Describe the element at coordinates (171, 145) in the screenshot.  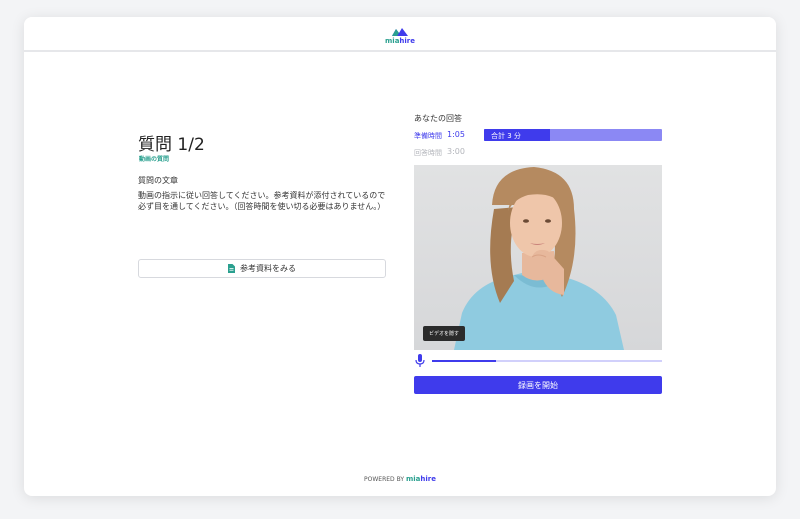
I see `question-title: 質問 1/2` at that location.